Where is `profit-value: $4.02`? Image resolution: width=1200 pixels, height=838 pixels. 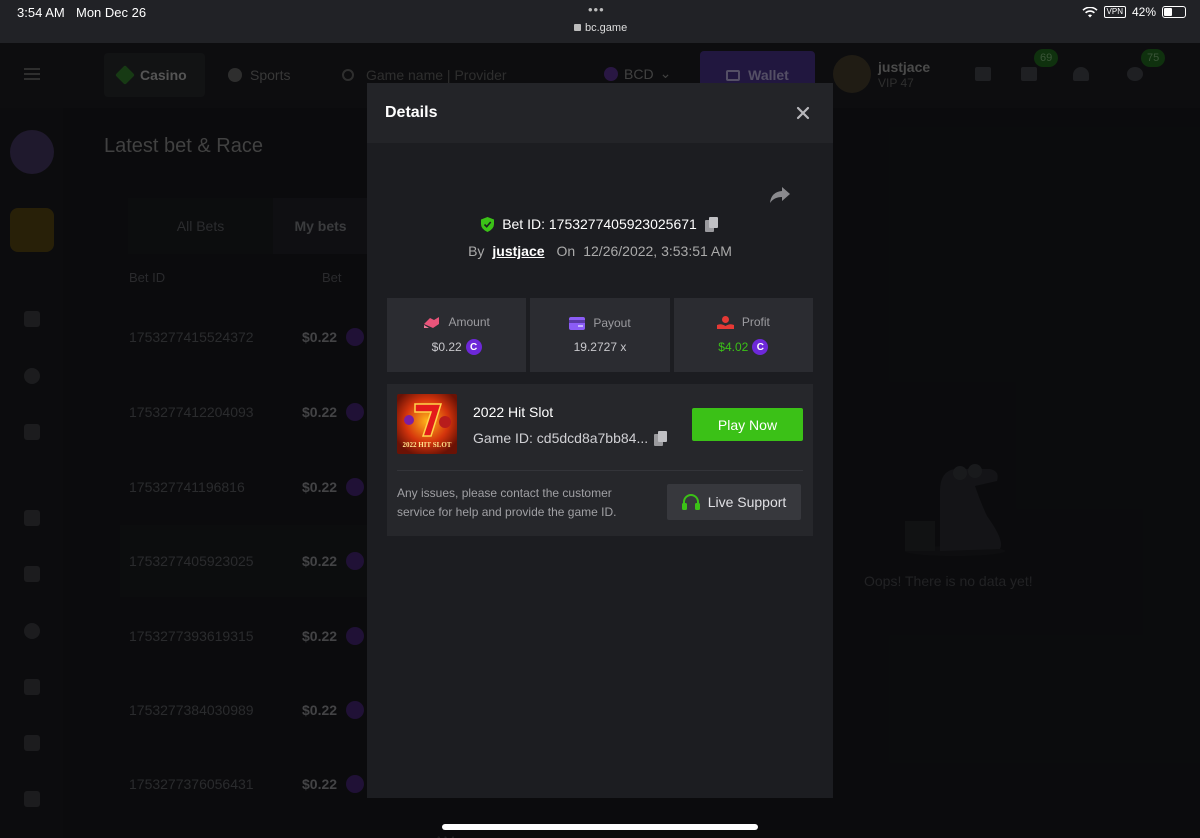
profit-value: $4.02 is located at coordinates (733, 347).